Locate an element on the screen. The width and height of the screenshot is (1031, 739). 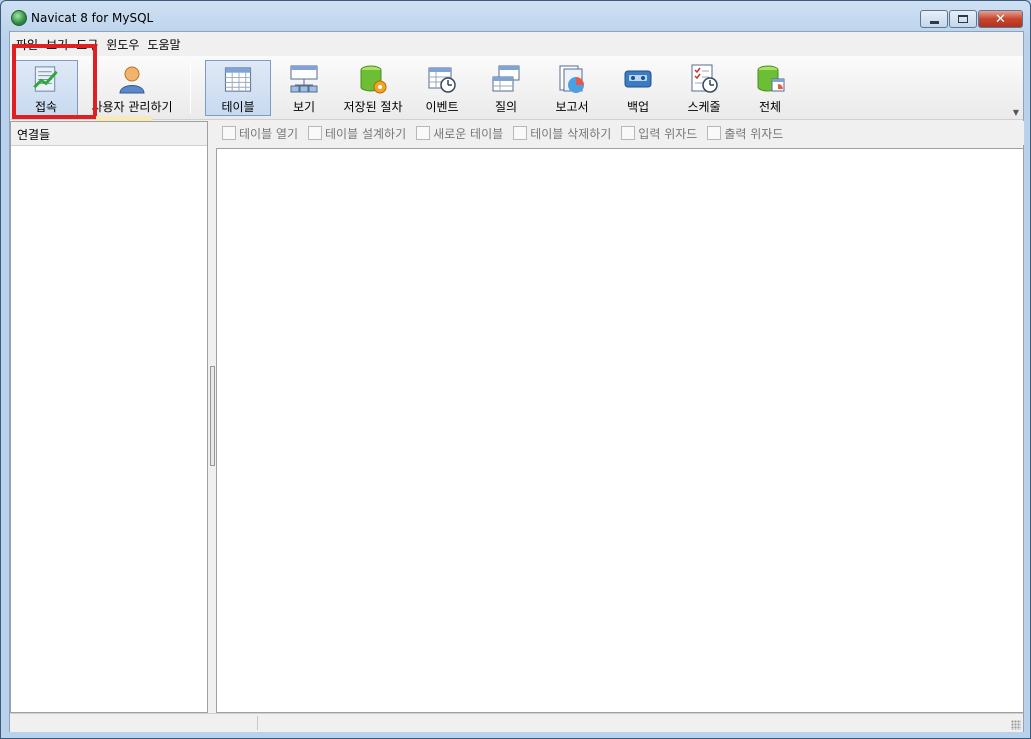
maximize-button is located at coordinates (963, 19).